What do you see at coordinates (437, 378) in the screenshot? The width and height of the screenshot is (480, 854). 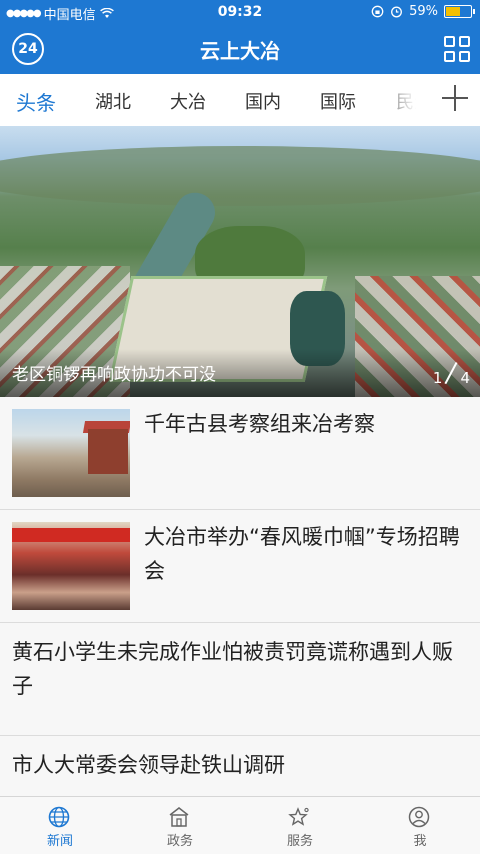 I see `pager-current: 1` at bounding box center [437, 378].